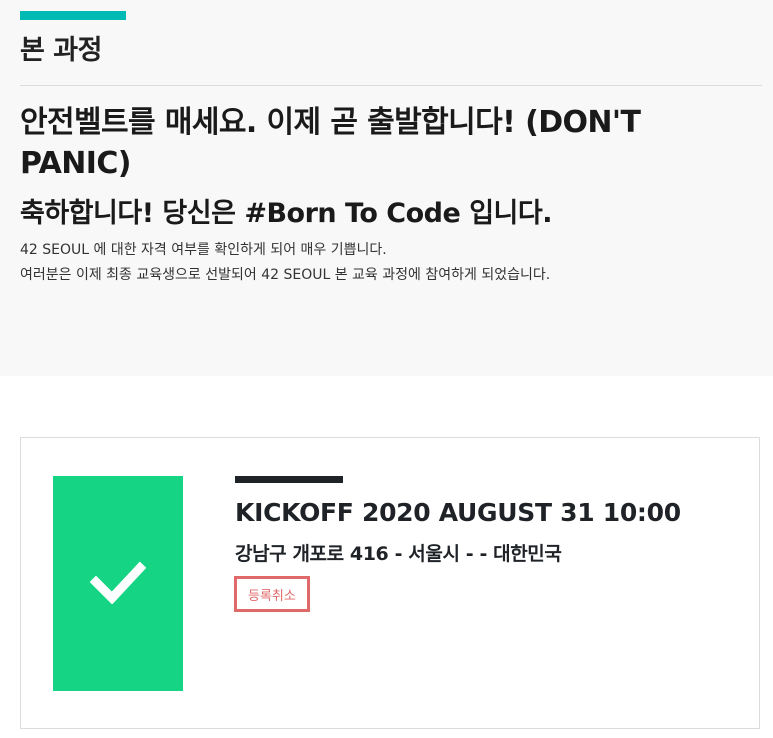 The height and width of the screenshot is (738, 773). What do you see at coordinates (203, 250) in the screenshot?
I see `intro-line: 42 SEOUL 에 대한 자격 여부를 확인하게 되어 매우 기쁩니다.` at bounding box center [203, 250].